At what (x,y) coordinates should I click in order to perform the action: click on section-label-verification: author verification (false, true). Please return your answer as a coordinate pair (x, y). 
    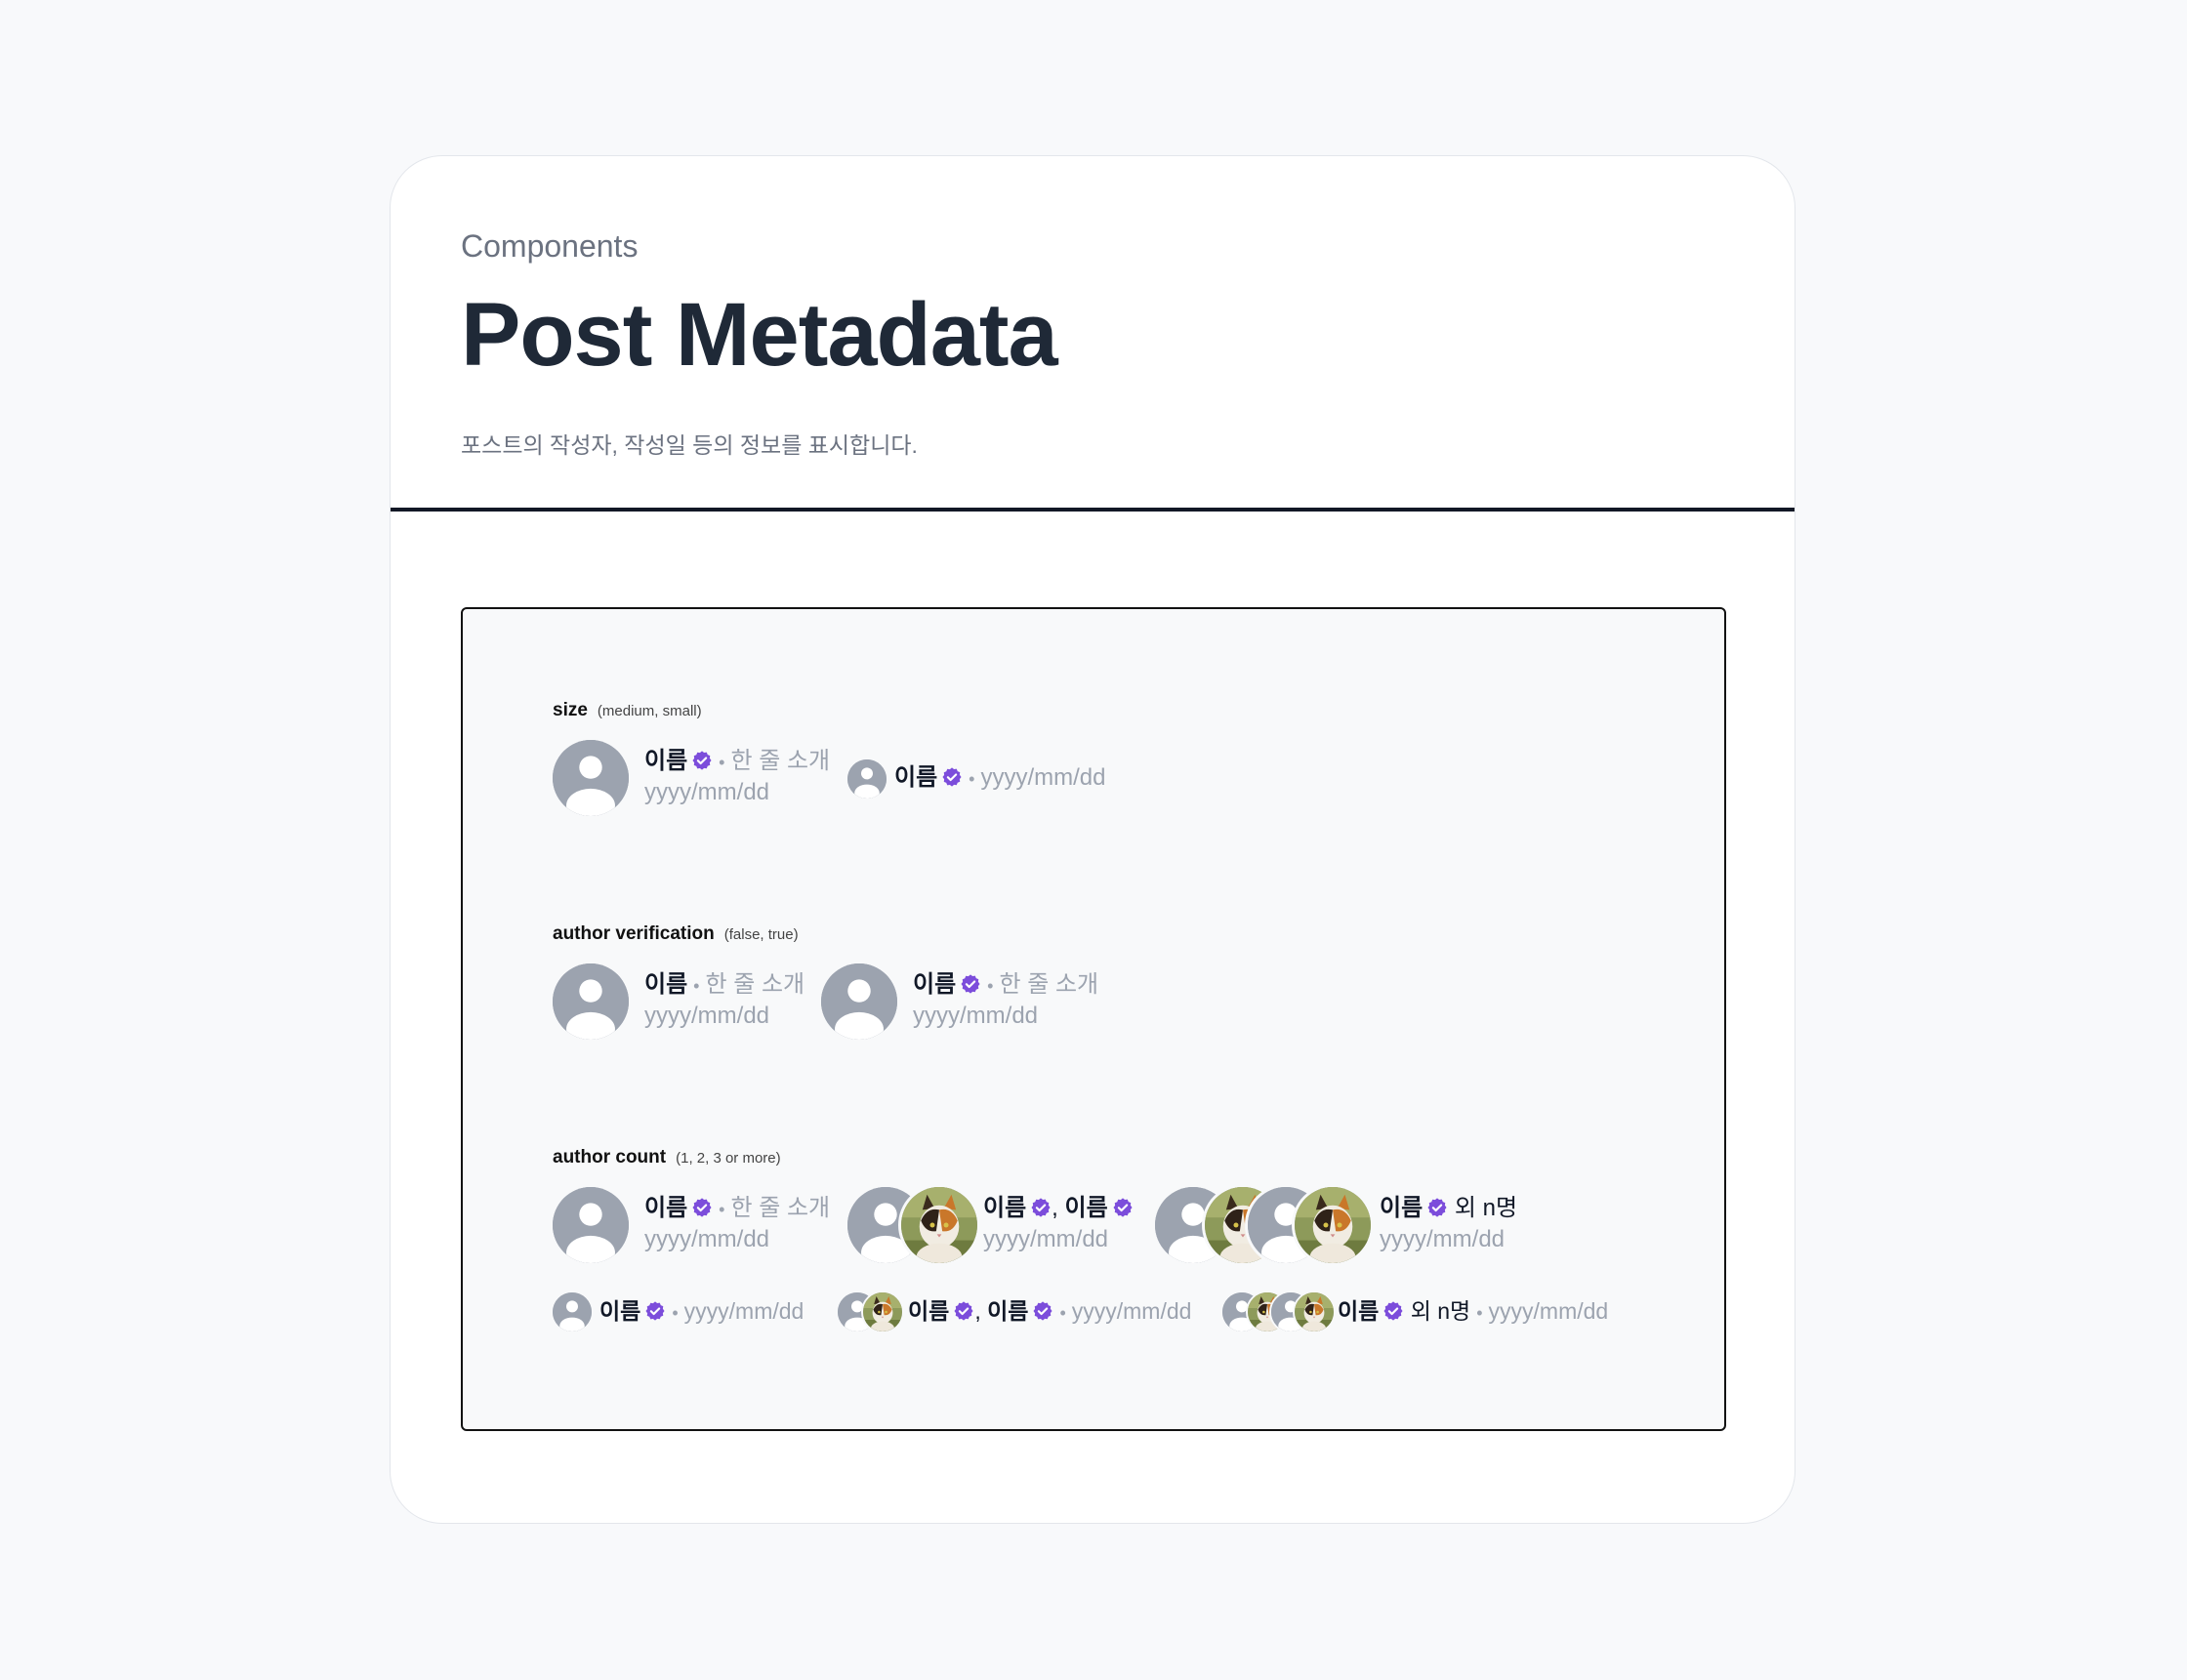
    Looking at the image, I should click on (676, 934).